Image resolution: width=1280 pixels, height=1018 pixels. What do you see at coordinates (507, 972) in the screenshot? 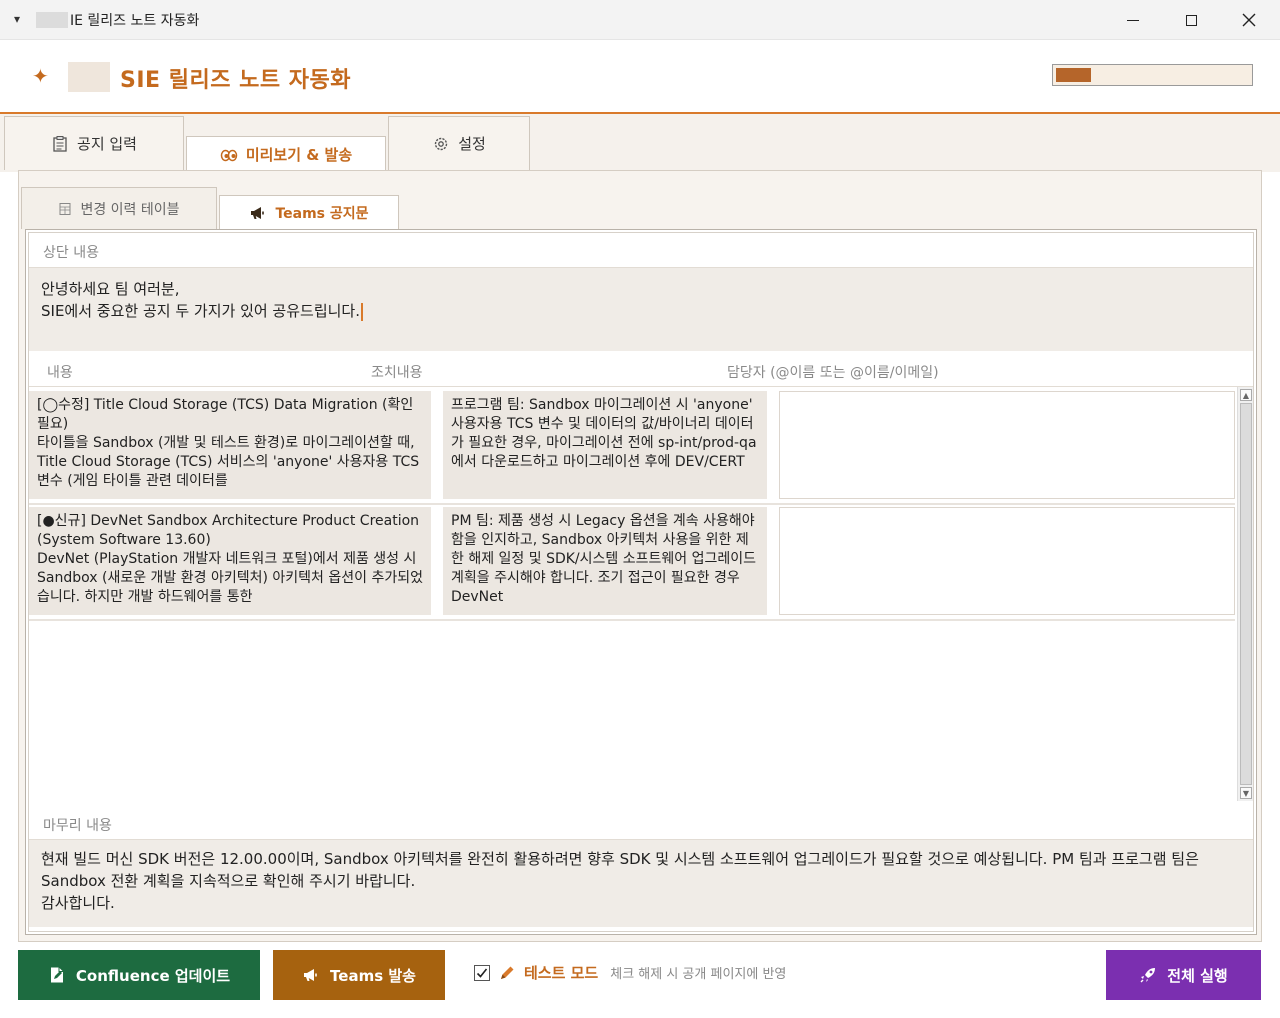
I see `pencil-icon` at bounding box center [507, 972].